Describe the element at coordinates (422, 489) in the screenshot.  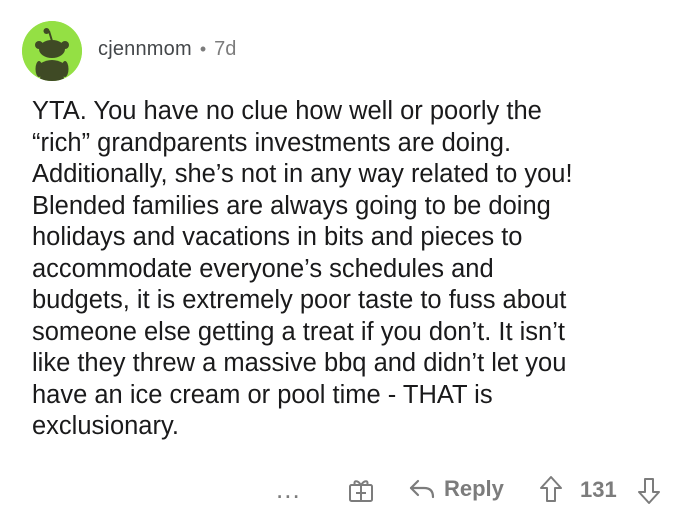
I see `reply-arrow-icon` at that location.